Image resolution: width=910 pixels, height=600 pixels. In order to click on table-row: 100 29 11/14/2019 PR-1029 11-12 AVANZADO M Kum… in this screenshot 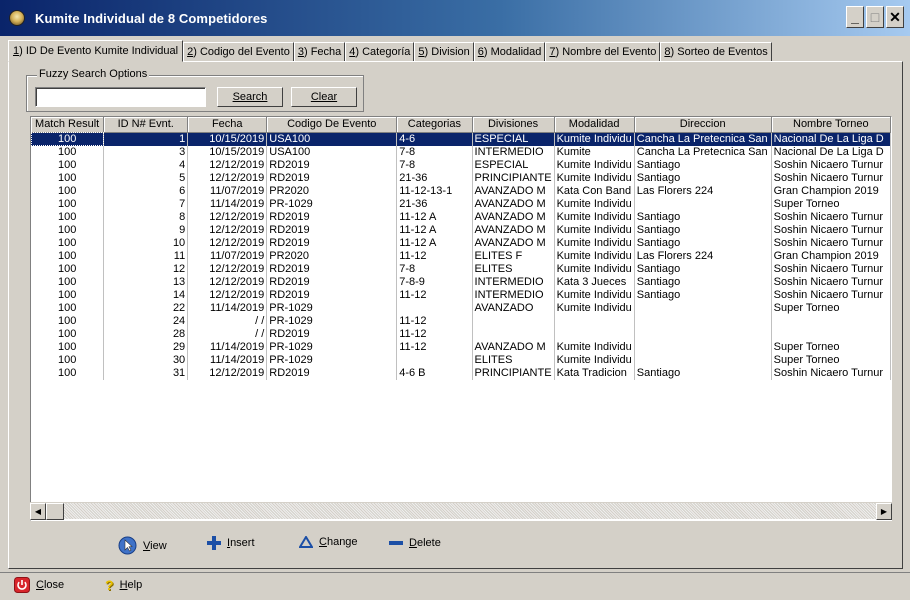, I will do `click(461, 347)`.